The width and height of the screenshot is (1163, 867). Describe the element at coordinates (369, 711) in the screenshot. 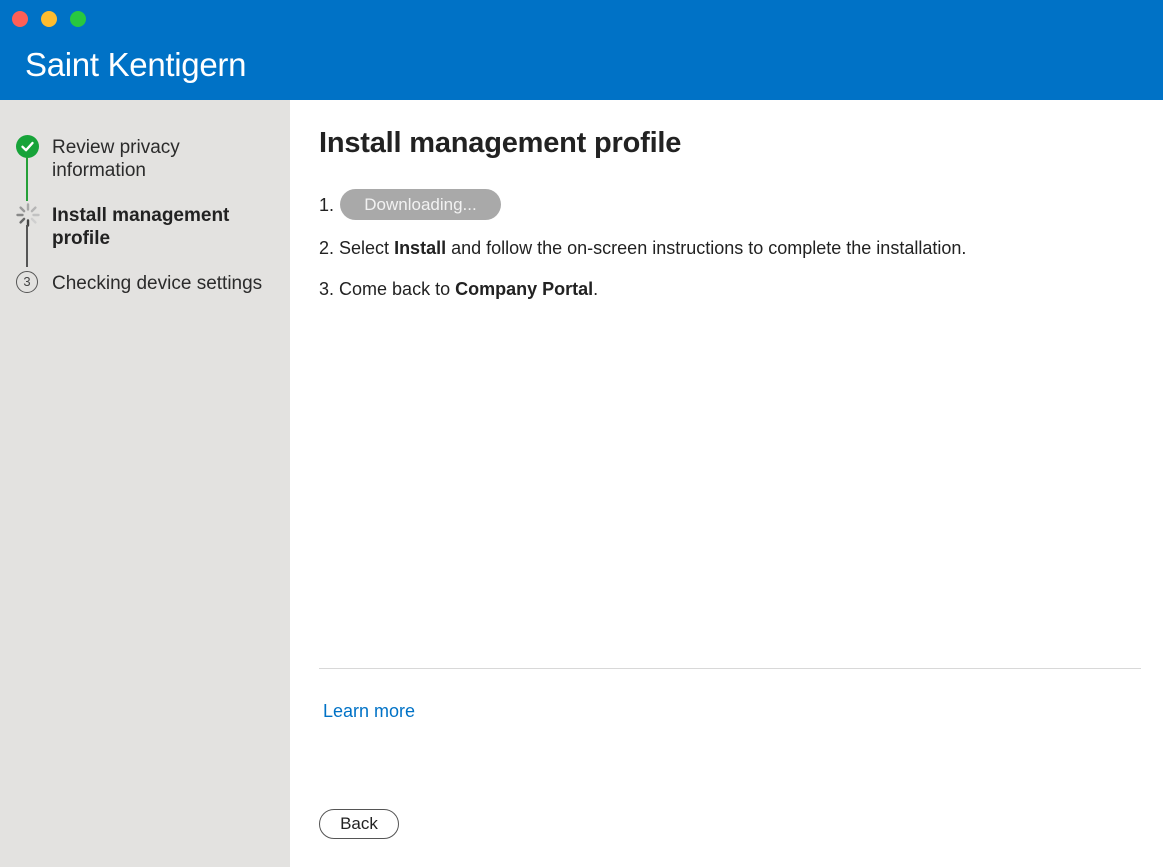

I see `learn-more-link: Learn more` at that location.